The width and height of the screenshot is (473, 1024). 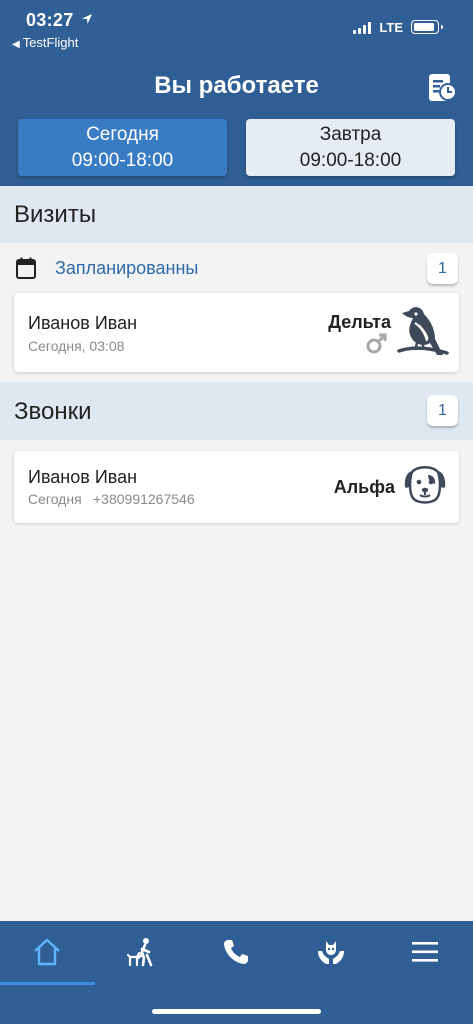 I want to click on battery-icon, so click(x=427, y=27).